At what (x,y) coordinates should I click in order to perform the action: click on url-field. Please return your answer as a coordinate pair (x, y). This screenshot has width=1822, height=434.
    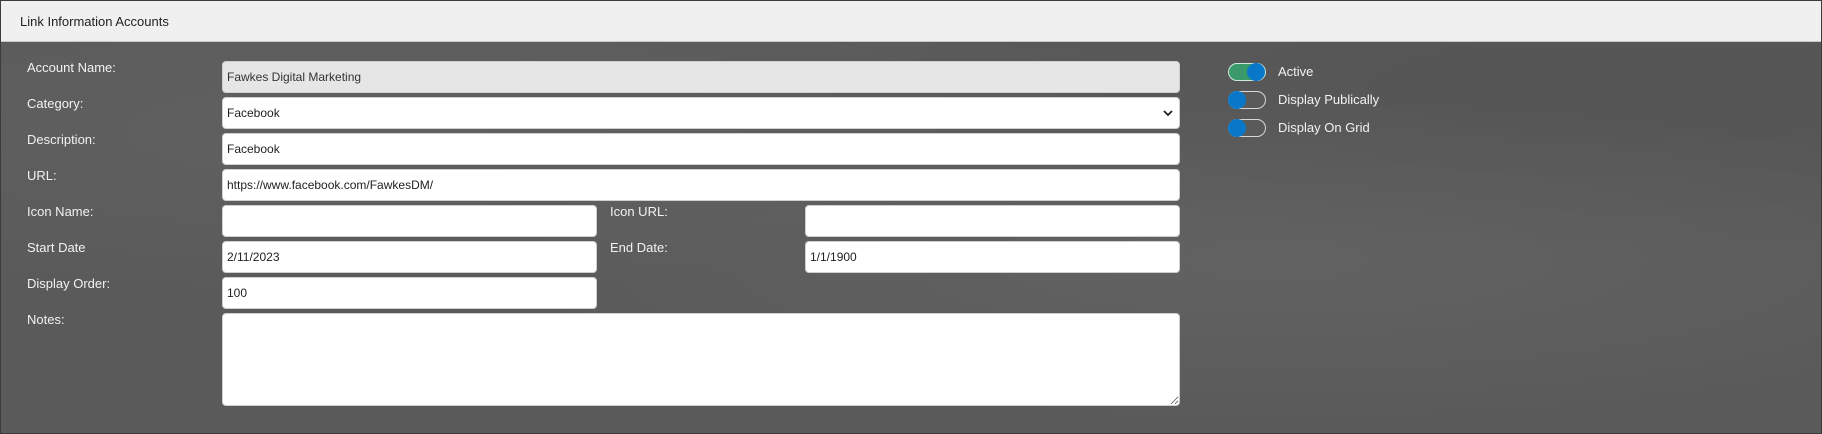
    Looking at the image, I should click on (701, 185).